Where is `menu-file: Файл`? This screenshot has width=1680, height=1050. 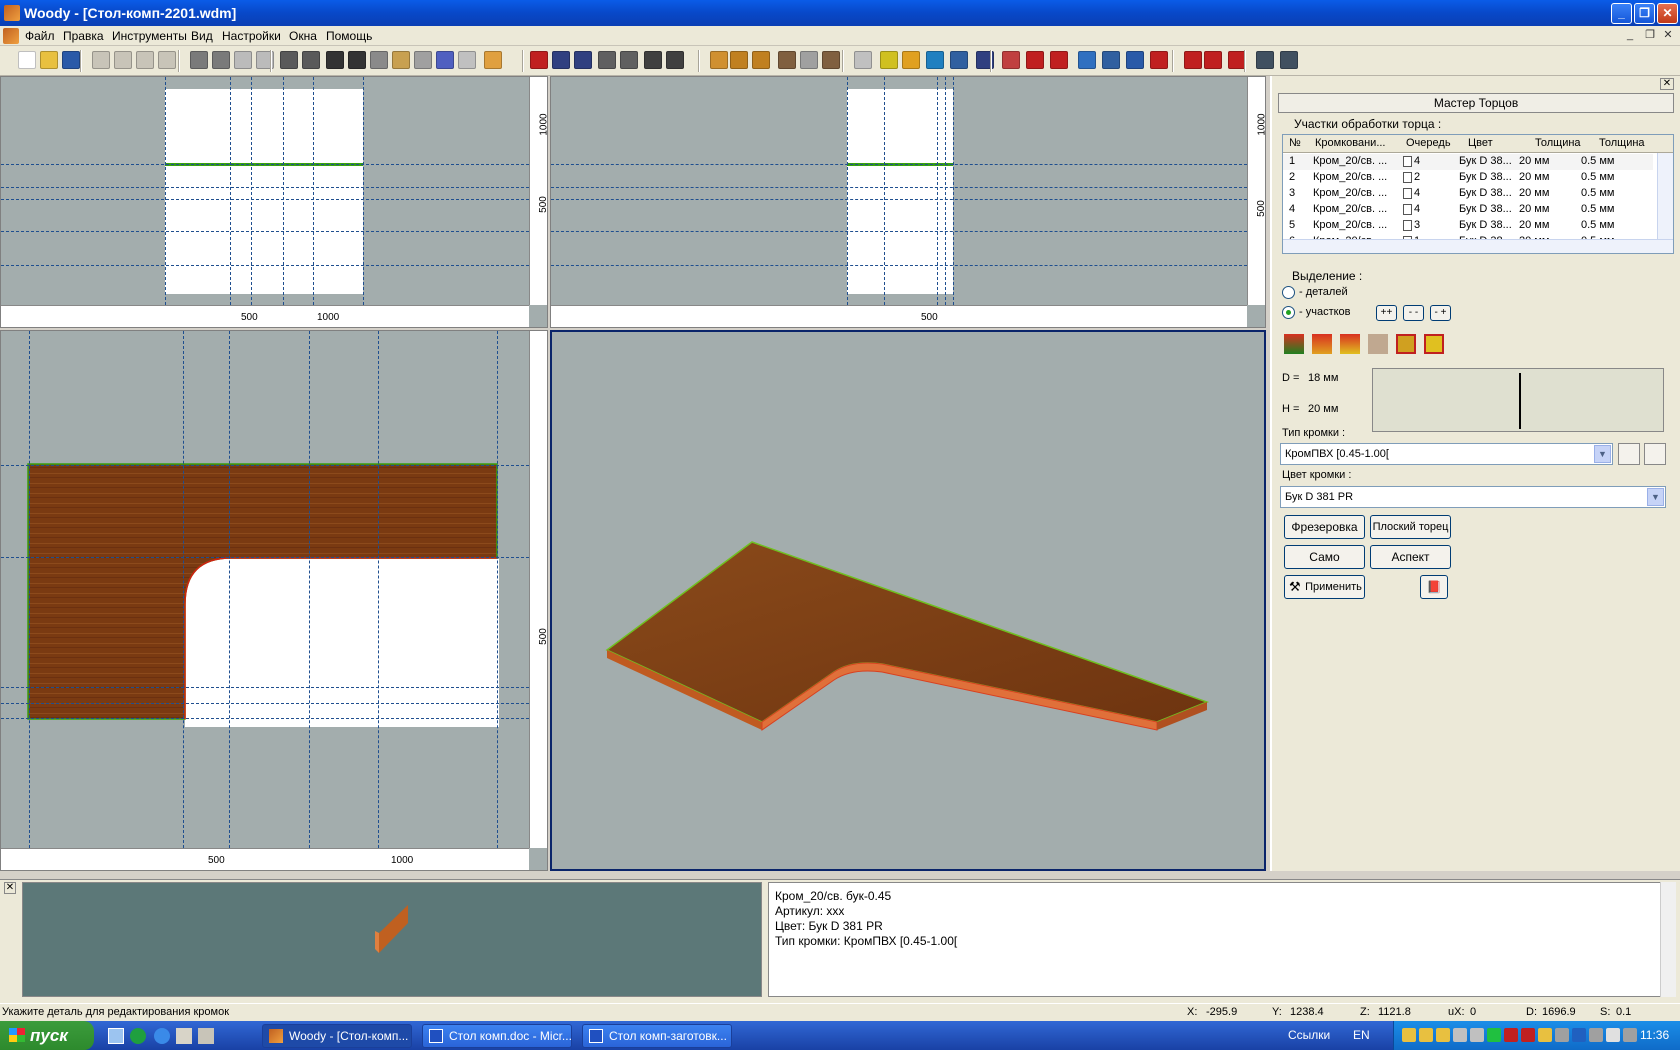 menu-file: Файл is located at coordinates (40, 36).